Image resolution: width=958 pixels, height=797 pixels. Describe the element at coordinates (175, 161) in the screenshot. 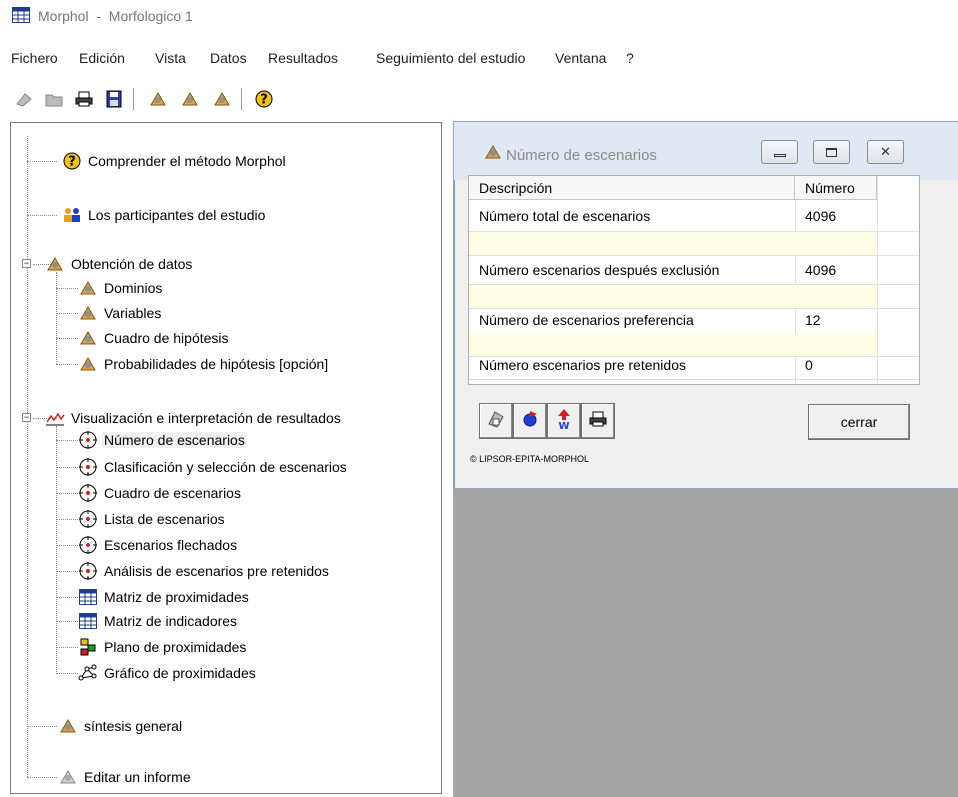

I see `tree-item-understand-method: ? Comprender el método Morphol` at that location.